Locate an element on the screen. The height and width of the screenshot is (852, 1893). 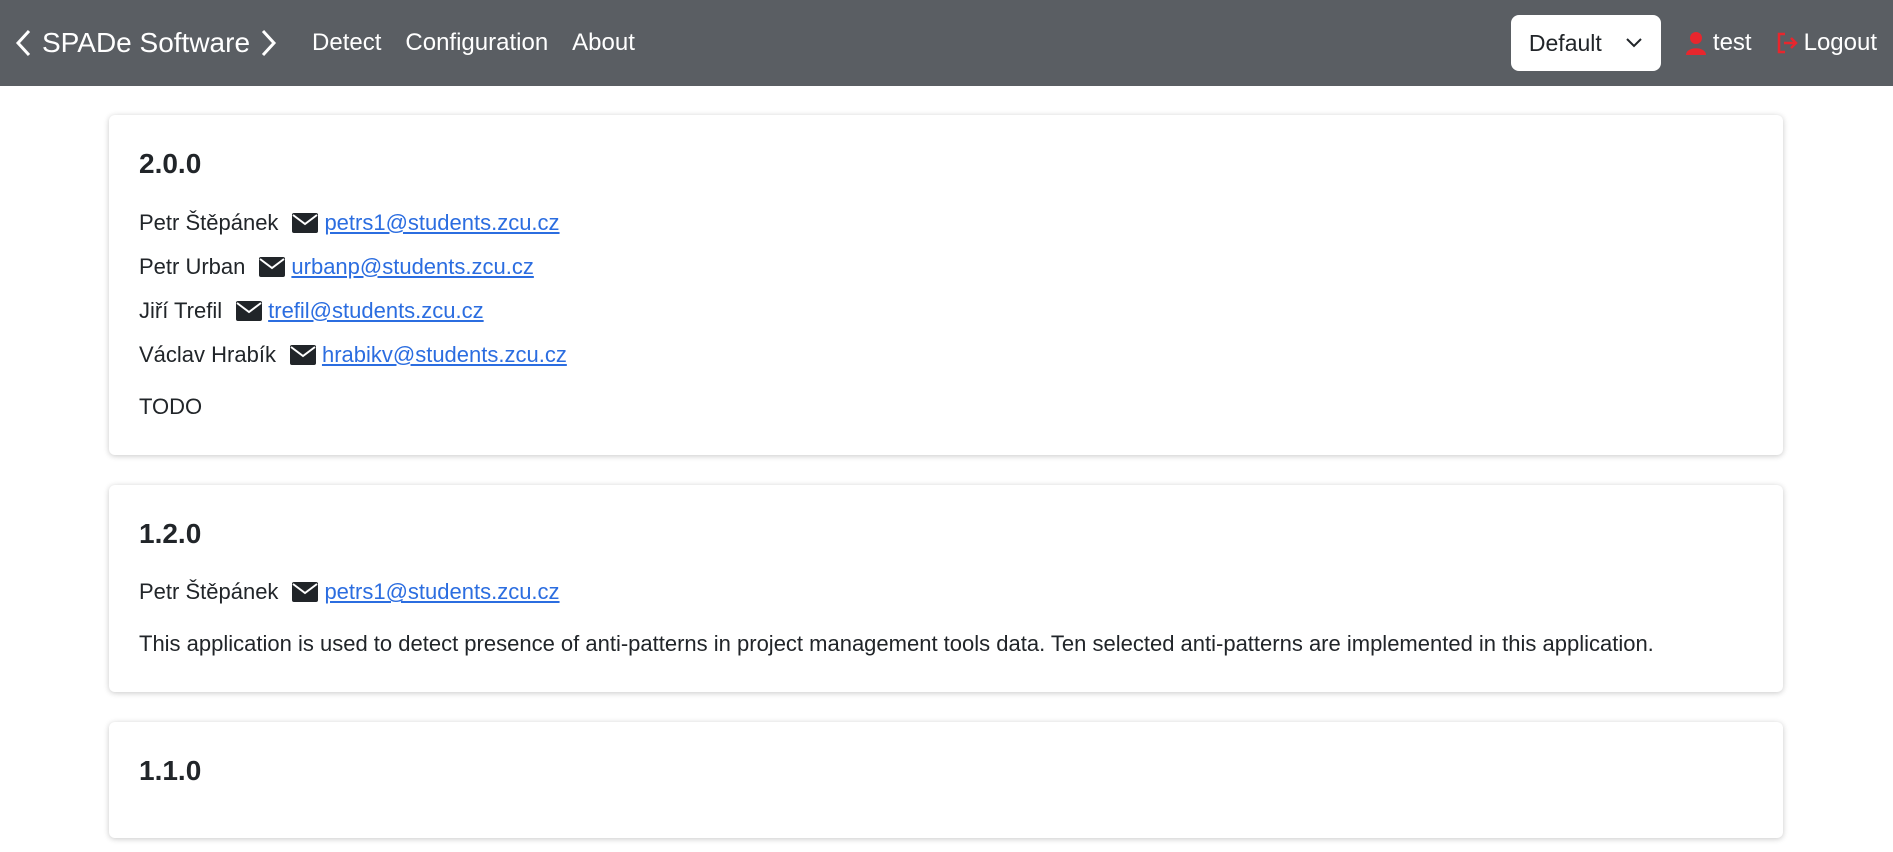
user-name: test is located at coordinates (1732, 42).